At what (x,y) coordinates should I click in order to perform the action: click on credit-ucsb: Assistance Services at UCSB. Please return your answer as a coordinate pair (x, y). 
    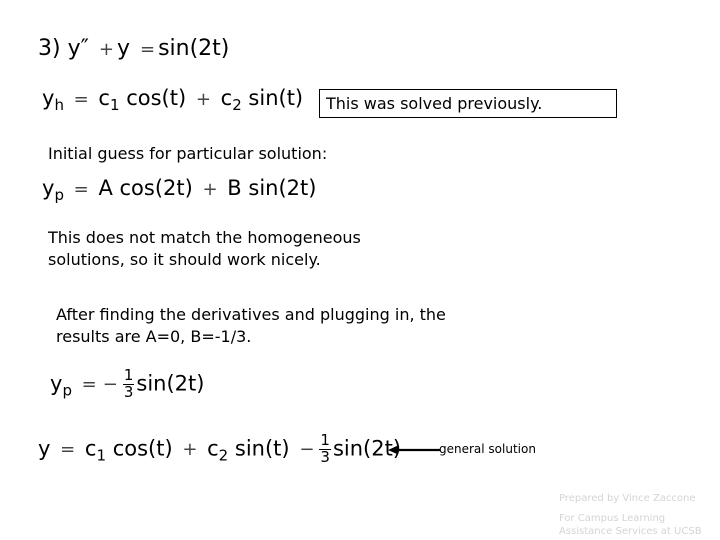
    Looking at the image, I should click on (630, 531).